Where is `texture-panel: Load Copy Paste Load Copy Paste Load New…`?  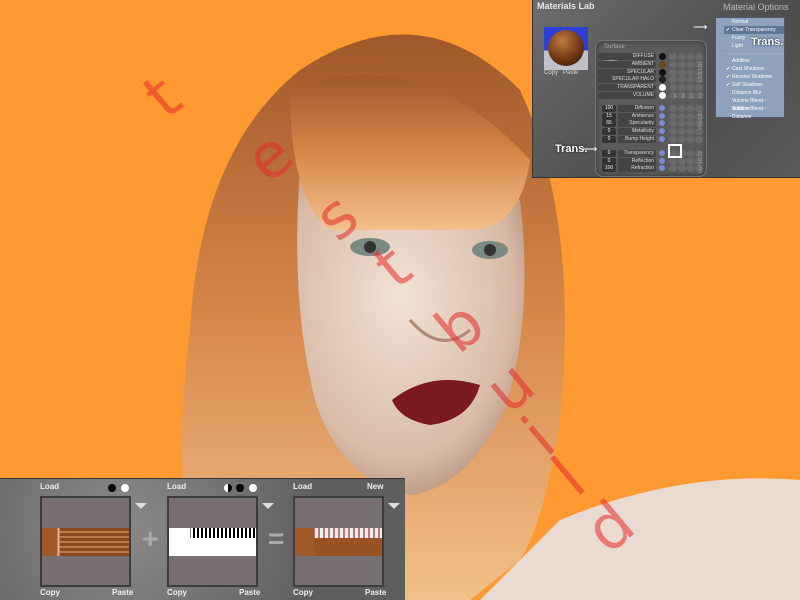 texture-panel: Load Copy Paste Load Copy Paste Load New… is located at coordinates (202, 539).